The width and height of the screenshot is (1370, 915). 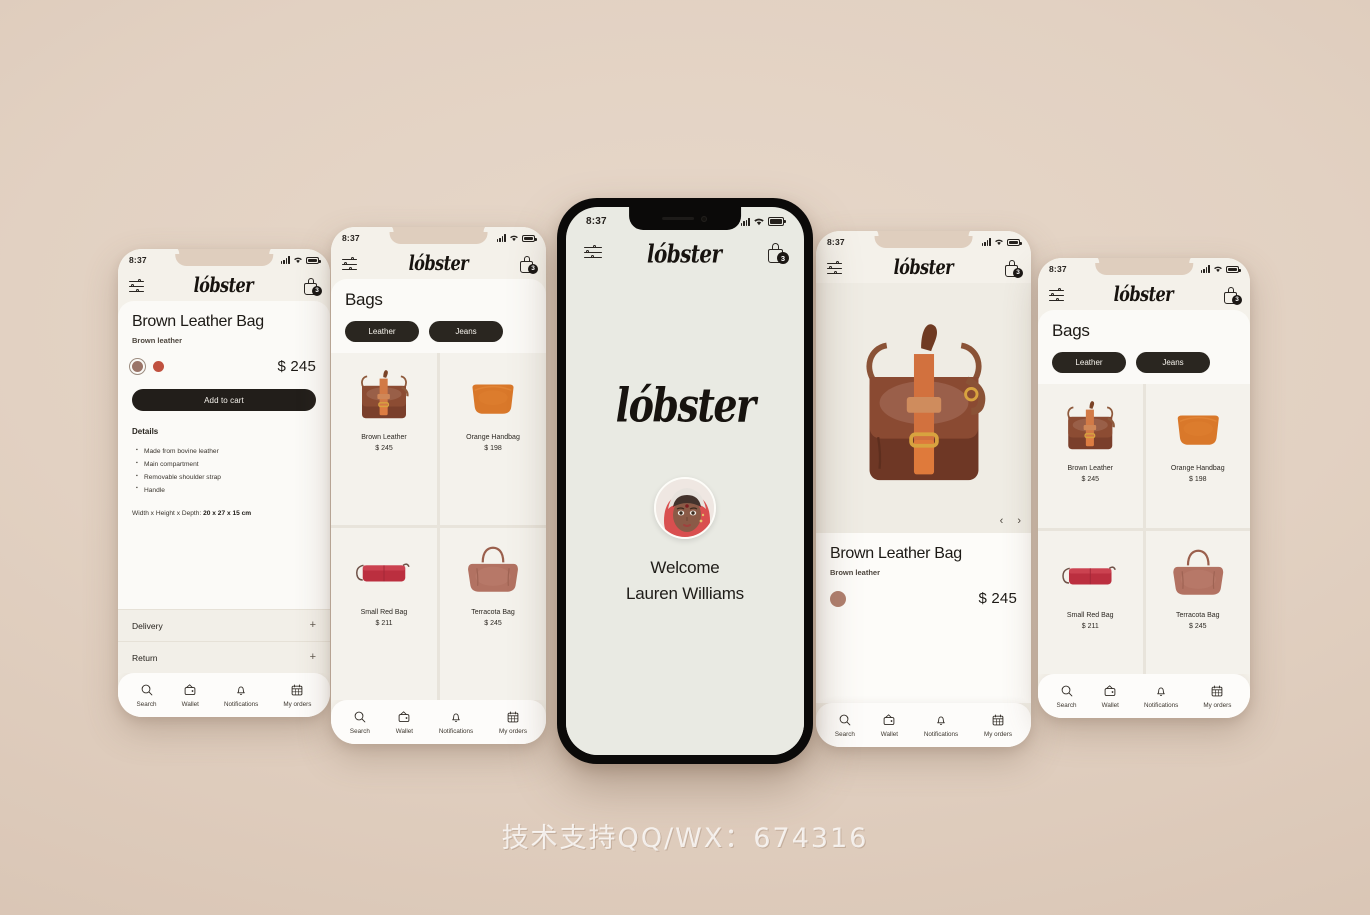 I want to click on product-subtitle: Brown leather, so click(x=855, y=573).